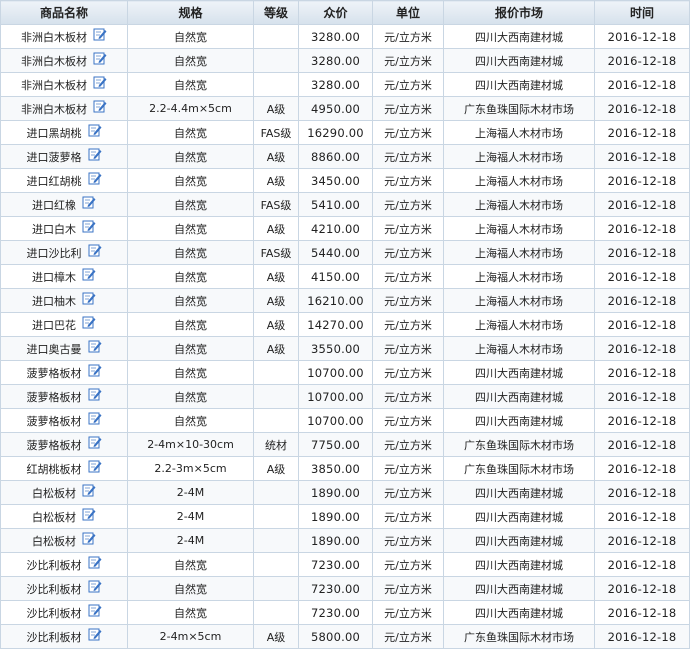  Describe the element at coordinates (54, 133) in the screenshot. I see `product-name: 进口黑胡桃` at that location.